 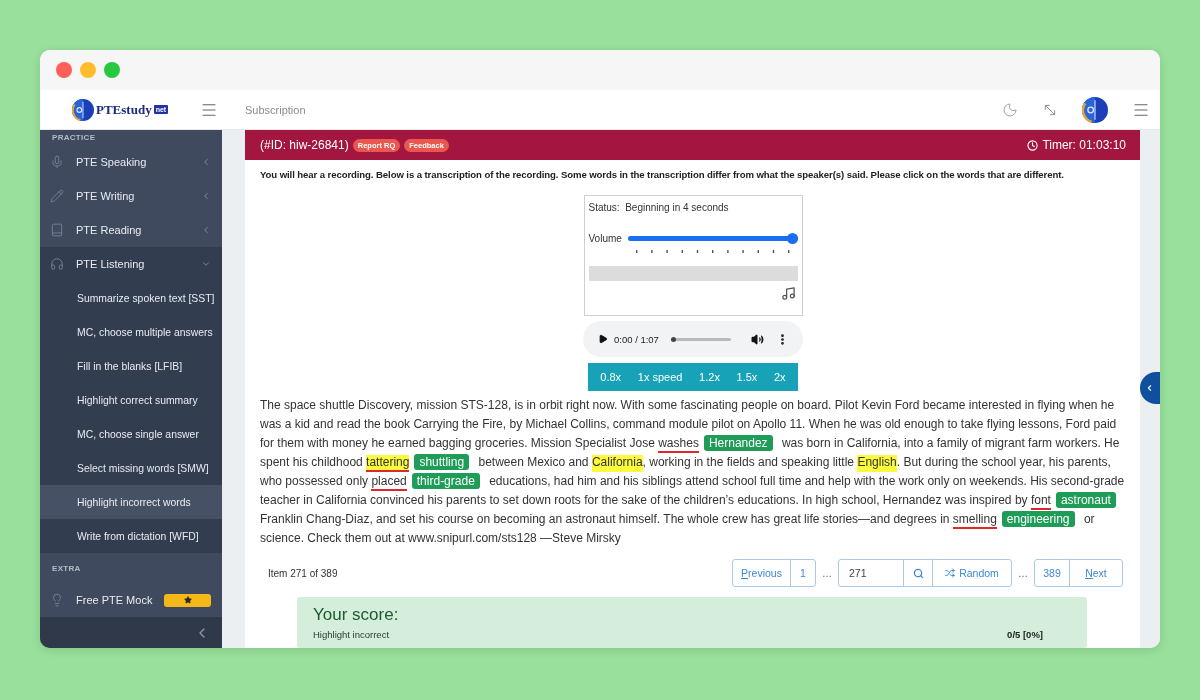 I want to click on transcript-word: placed, so click(x=389, y=482).